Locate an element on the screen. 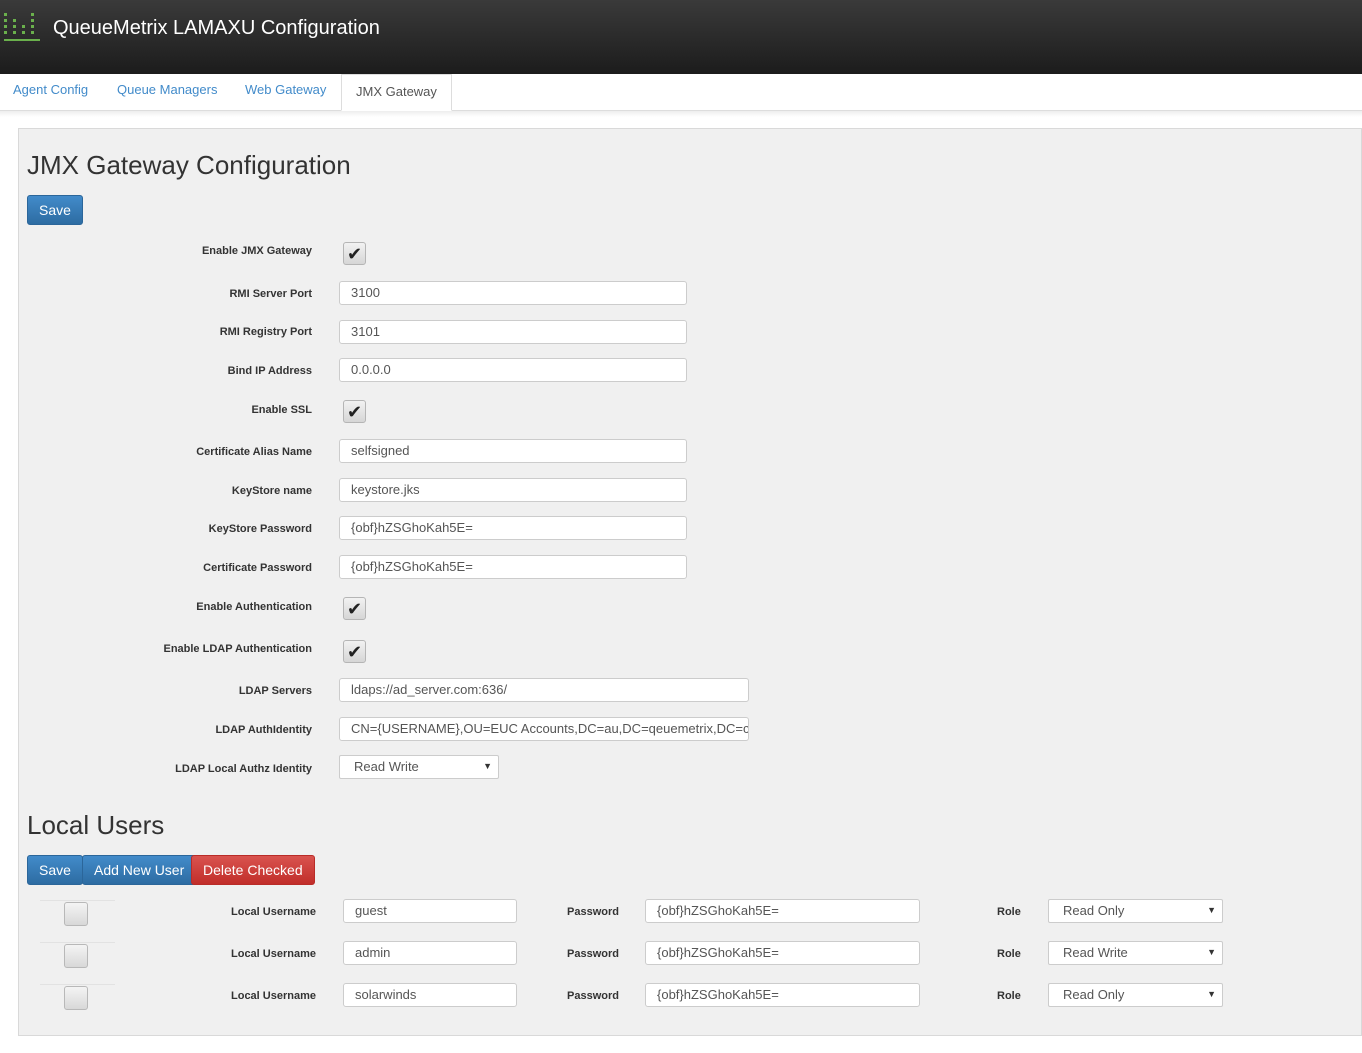  app-title: QueueMetrix LAMAXU Configuration is located at coordinates (216, 28).